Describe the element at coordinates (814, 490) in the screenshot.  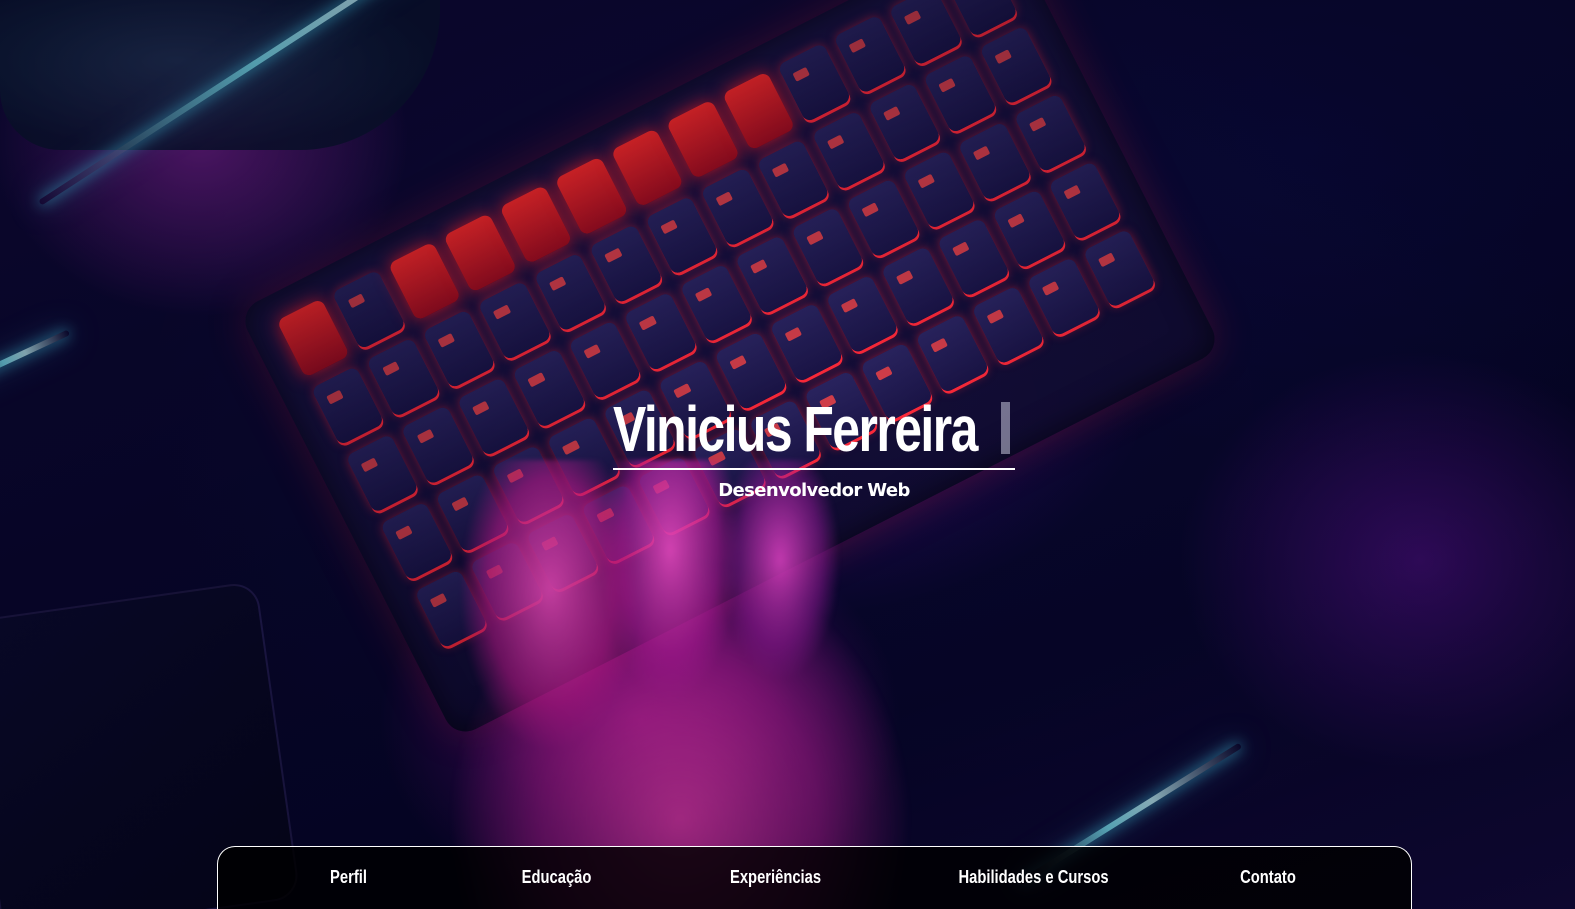
I see `hero-subtitle: Desenvolvedor Web` at that location.